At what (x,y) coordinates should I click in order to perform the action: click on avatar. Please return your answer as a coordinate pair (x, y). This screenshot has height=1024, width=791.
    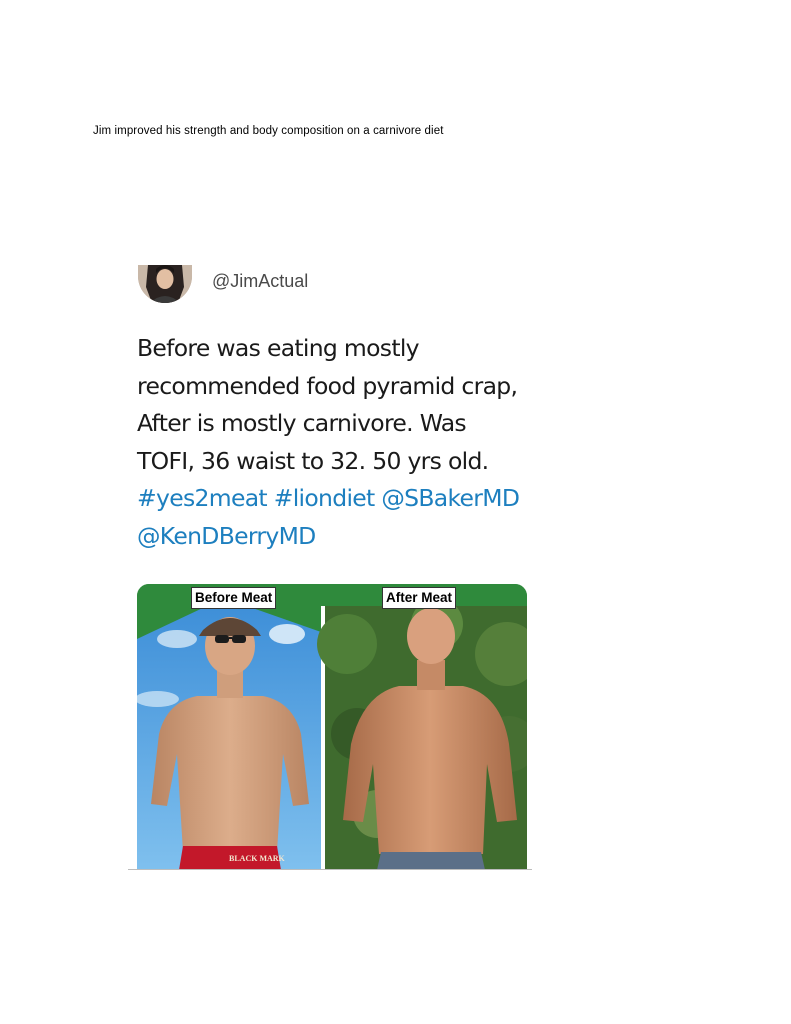
    Looking at the image, I should click on (165, 284).